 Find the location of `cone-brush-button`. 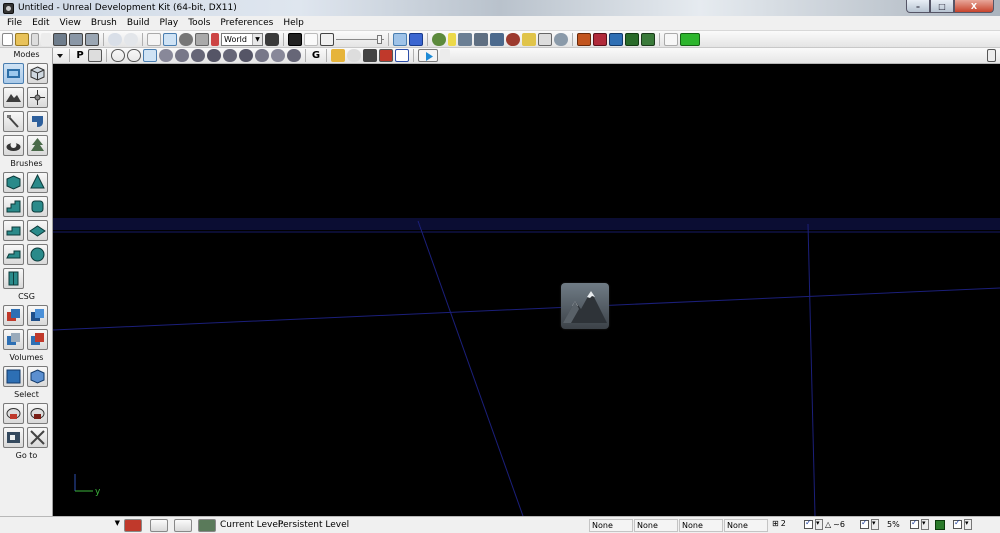

cone-brush-button is located at coordinates (37, 182).